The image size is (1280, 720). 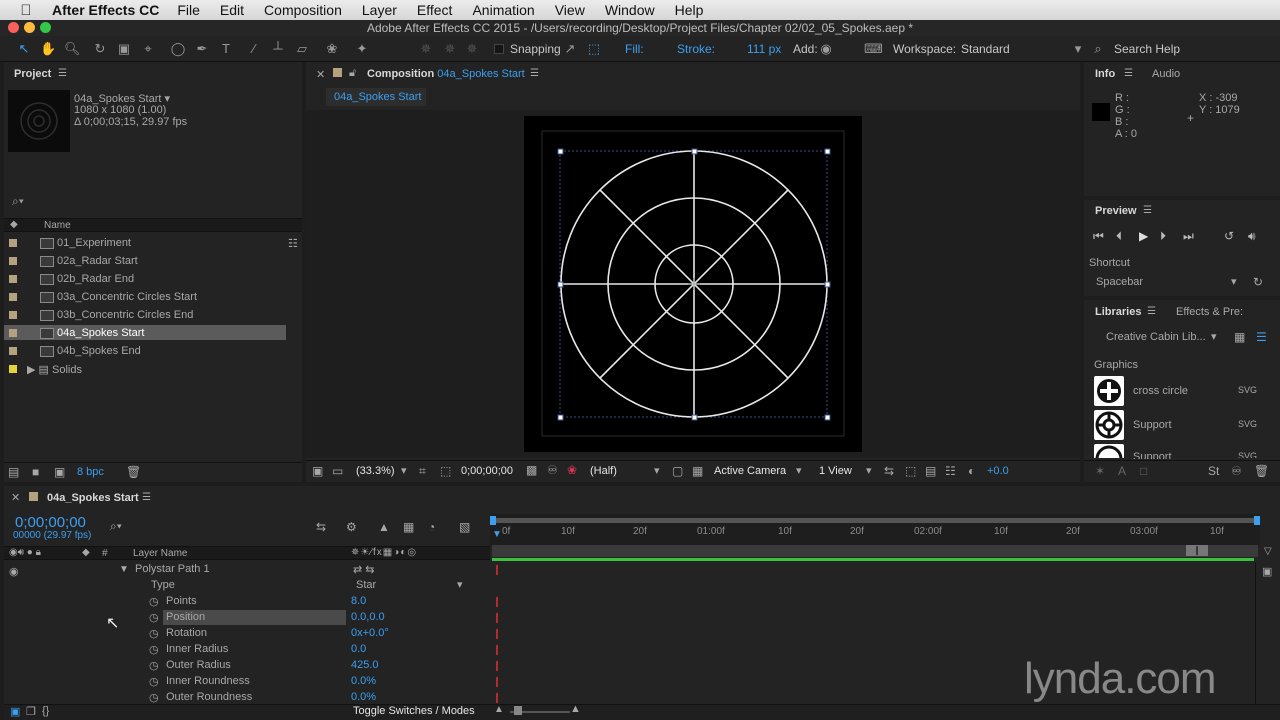 What do you see at coordinates (1160, 391) in the screenshot?
I see `library-item-name: cross circle` at bounding box center [1160, 391].